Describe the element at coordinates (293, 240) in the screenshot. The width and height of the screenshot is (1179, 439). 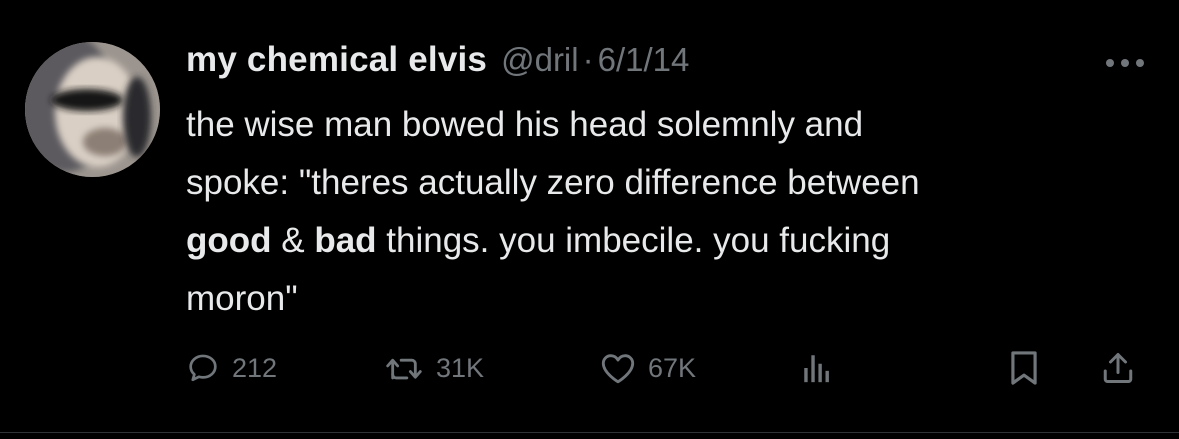
I see `tweet-text-fragment: &` at that location.